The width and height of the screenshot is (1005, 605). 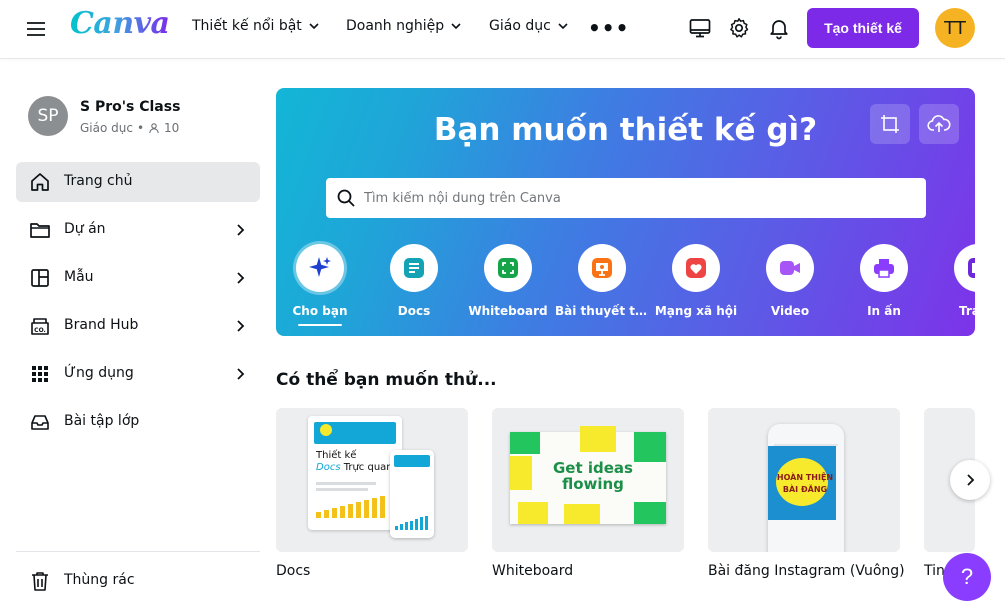 I want to click on sidebar-item-projects: Dự án, so click(x=138, y=230).